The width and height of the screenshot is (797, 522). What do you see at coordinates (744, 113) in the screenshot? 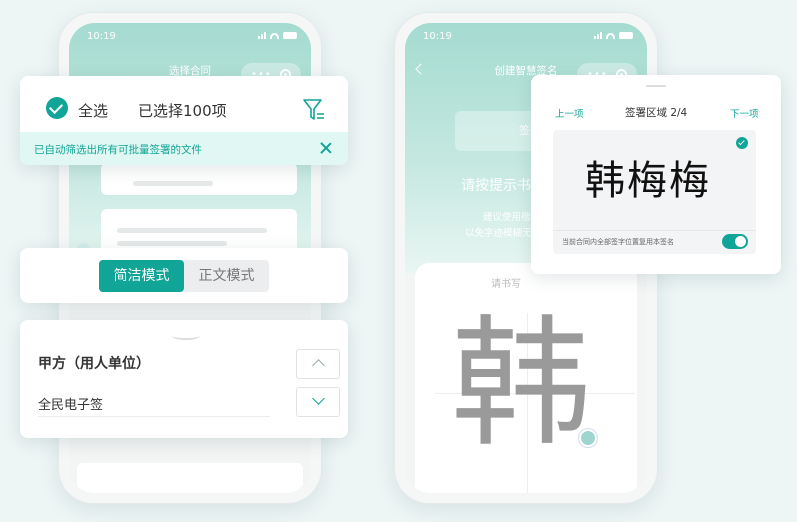
I see `next-item-link: 下一项` at bounding box center [744, 113].